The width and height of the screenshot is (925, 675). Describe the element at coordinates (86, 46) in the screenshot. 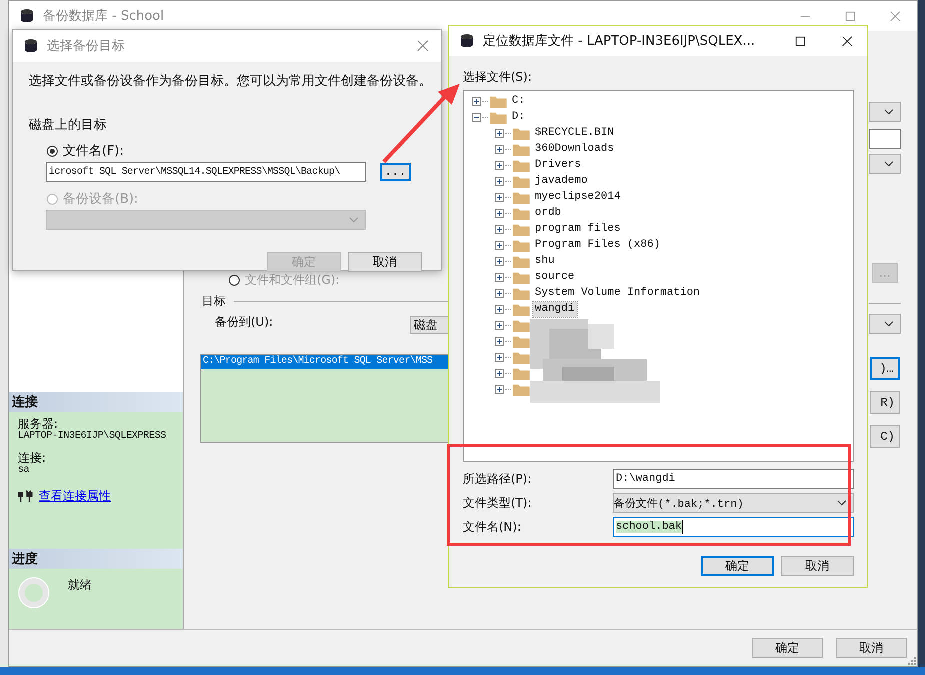

I see `dialog-title: 选择备份目标` at that location.